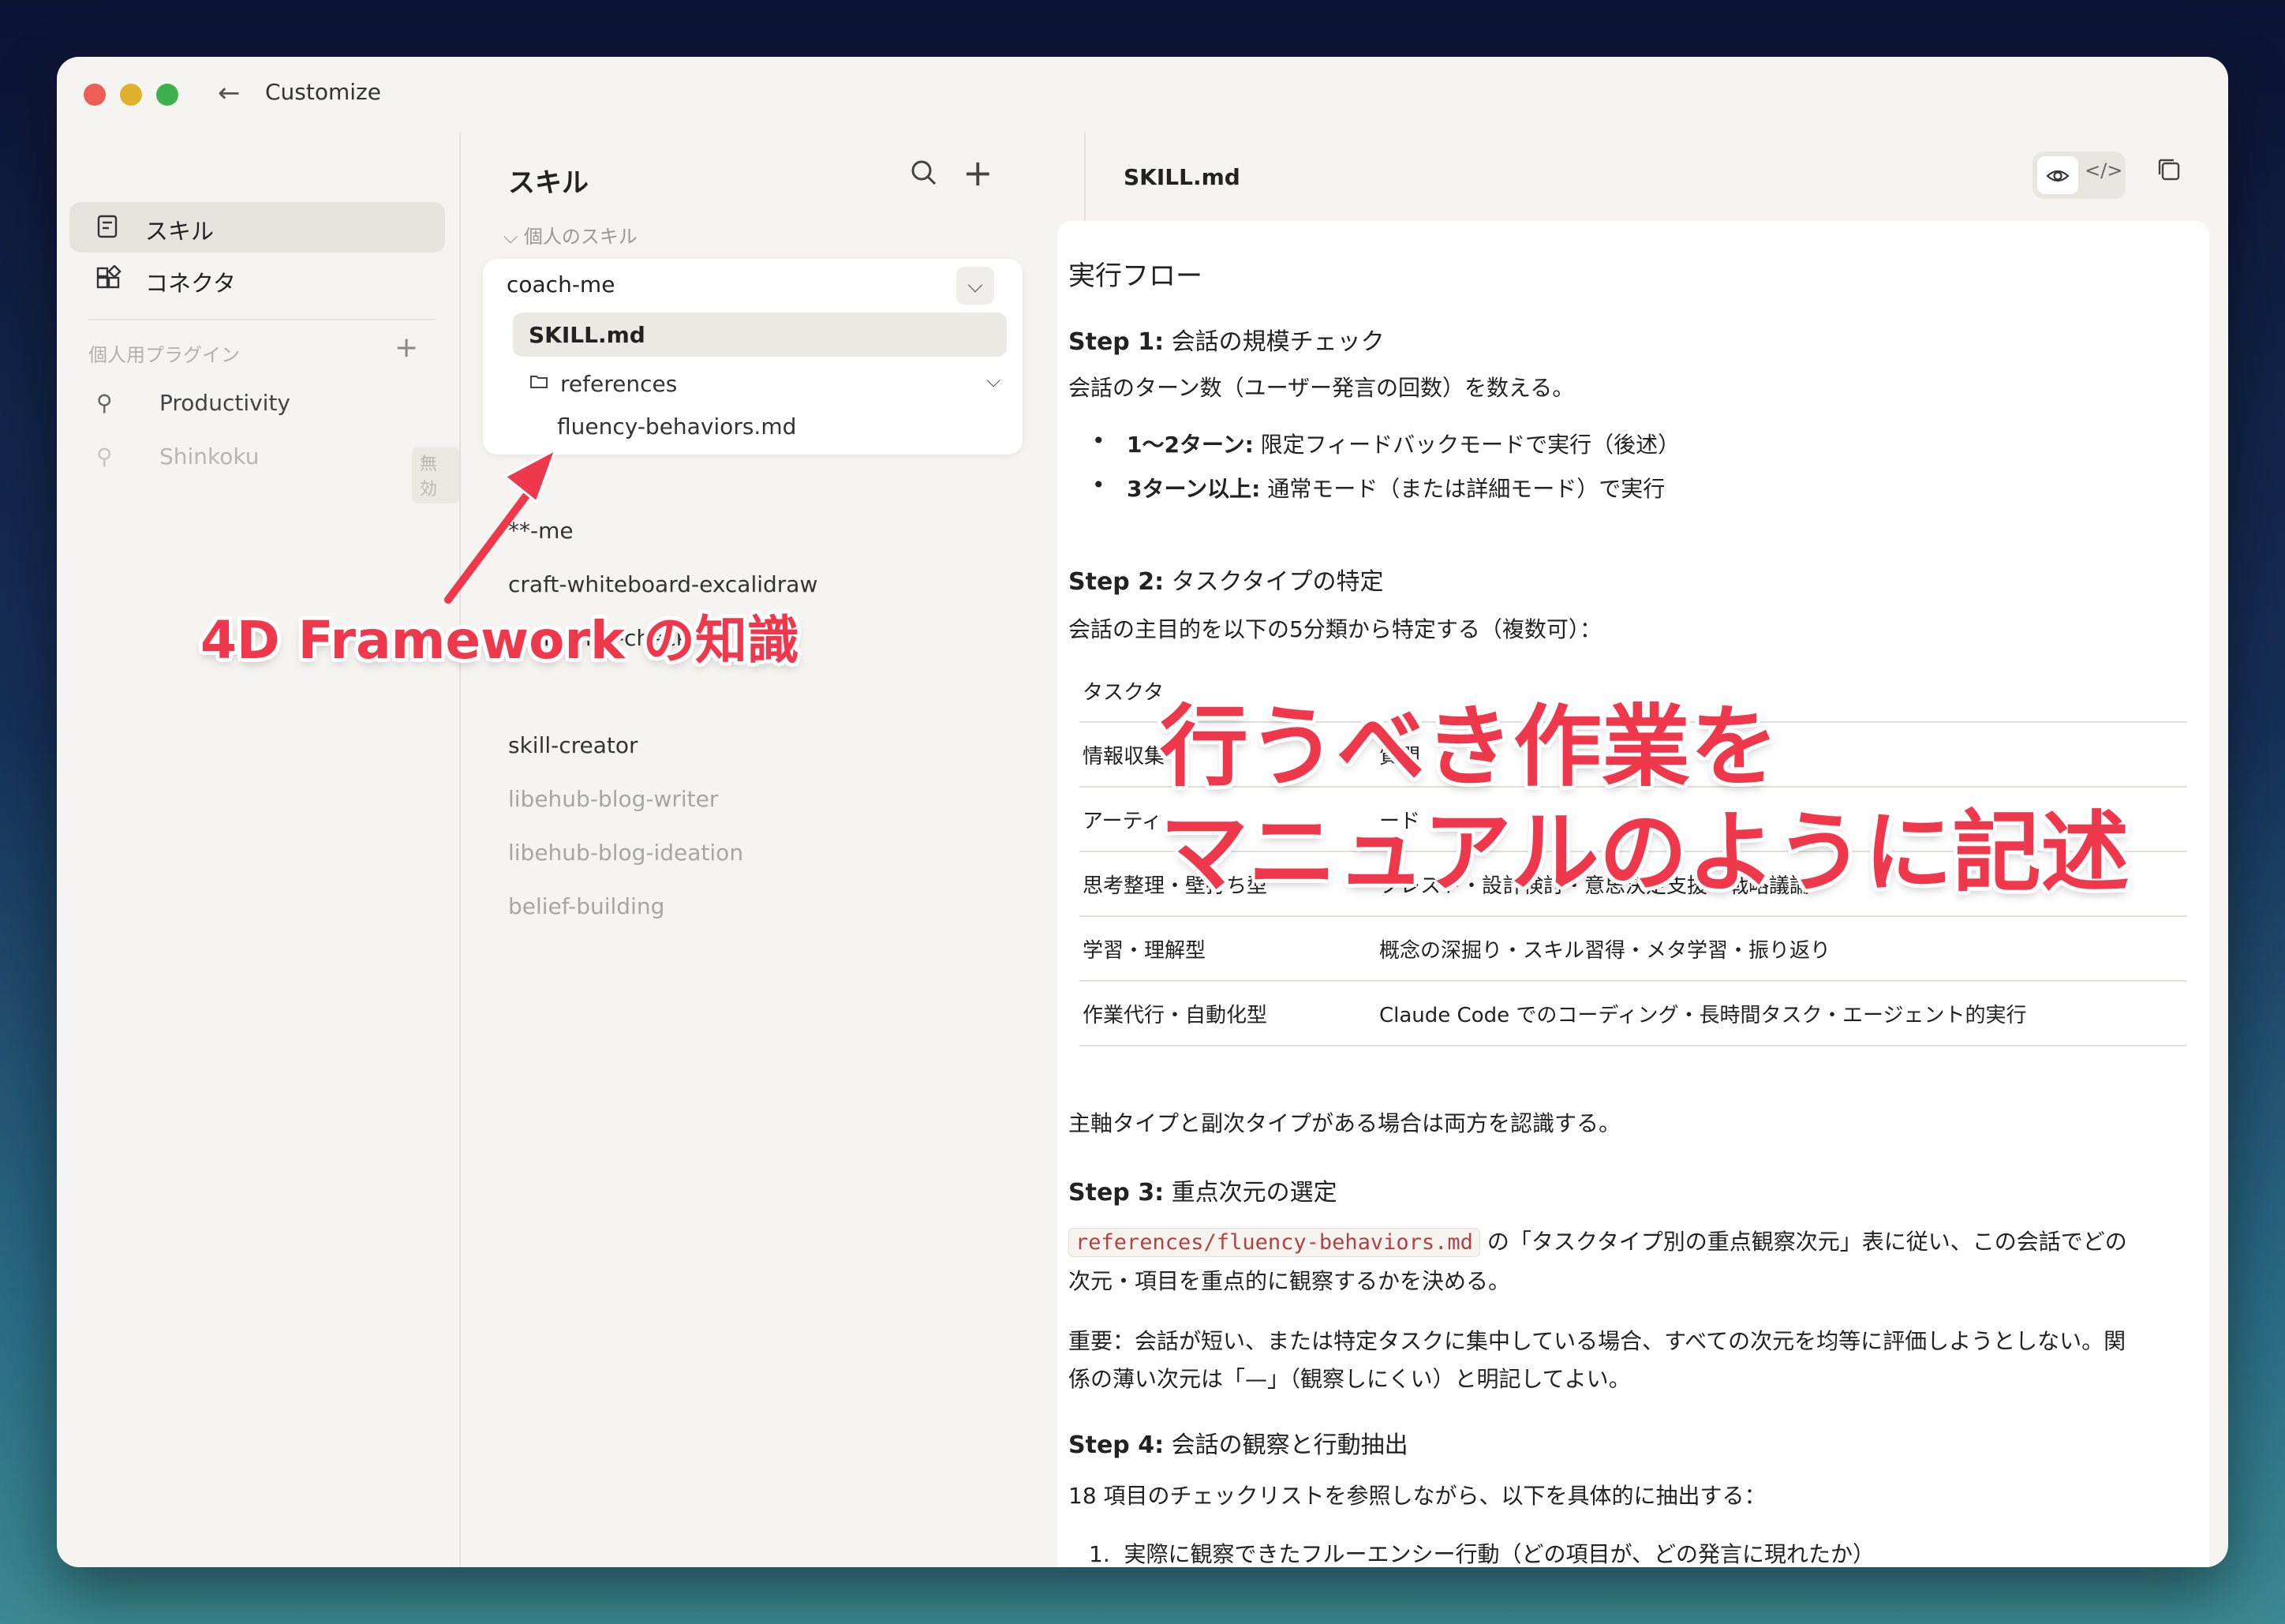 The height and width of the screenshot is (1624, 2285). Describe the element at coordinates (1645, 853) in the screenshot. I see `annotation-right-line2: マニュアルのように記述` at that location.